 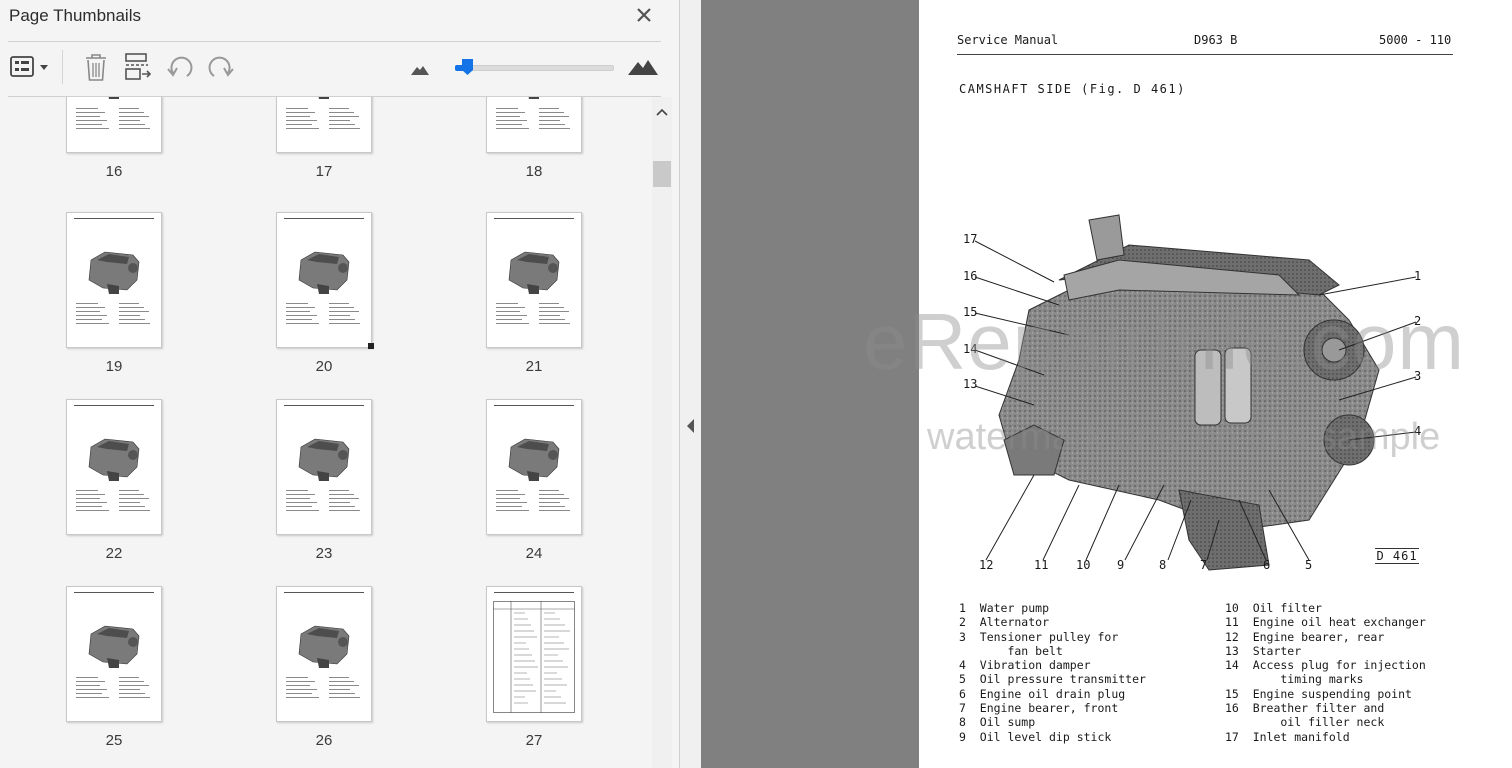 What do you see at coordinates (62, 67) in the screenshot?
I see `toolbar-separator` at bounding box center [62, 67].